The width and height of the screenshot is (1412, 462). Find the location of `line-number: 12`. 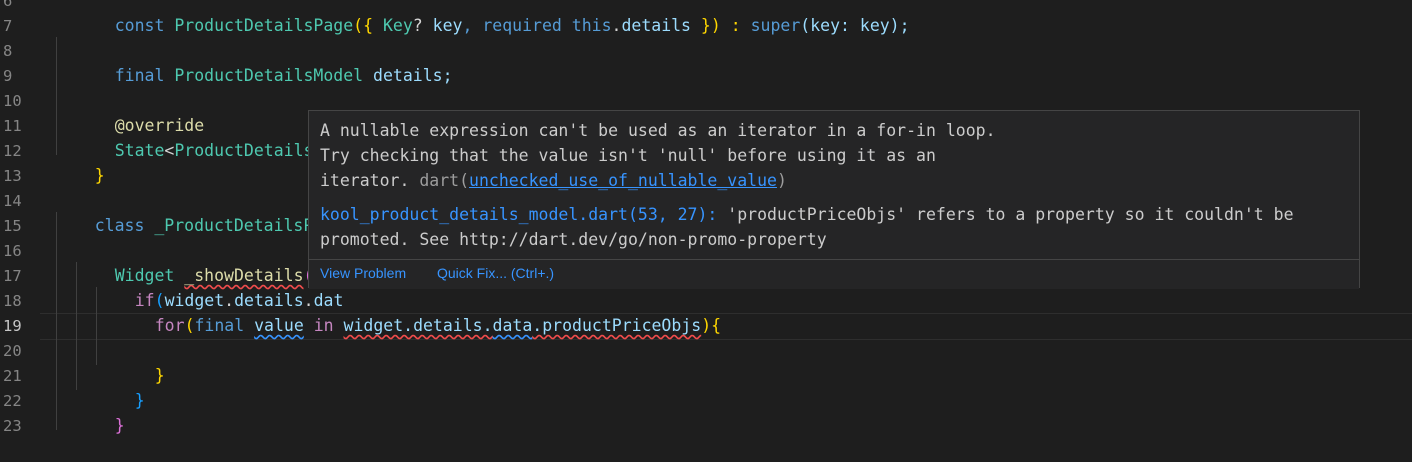

line-number: 12 is located at coordinates (12, 151).